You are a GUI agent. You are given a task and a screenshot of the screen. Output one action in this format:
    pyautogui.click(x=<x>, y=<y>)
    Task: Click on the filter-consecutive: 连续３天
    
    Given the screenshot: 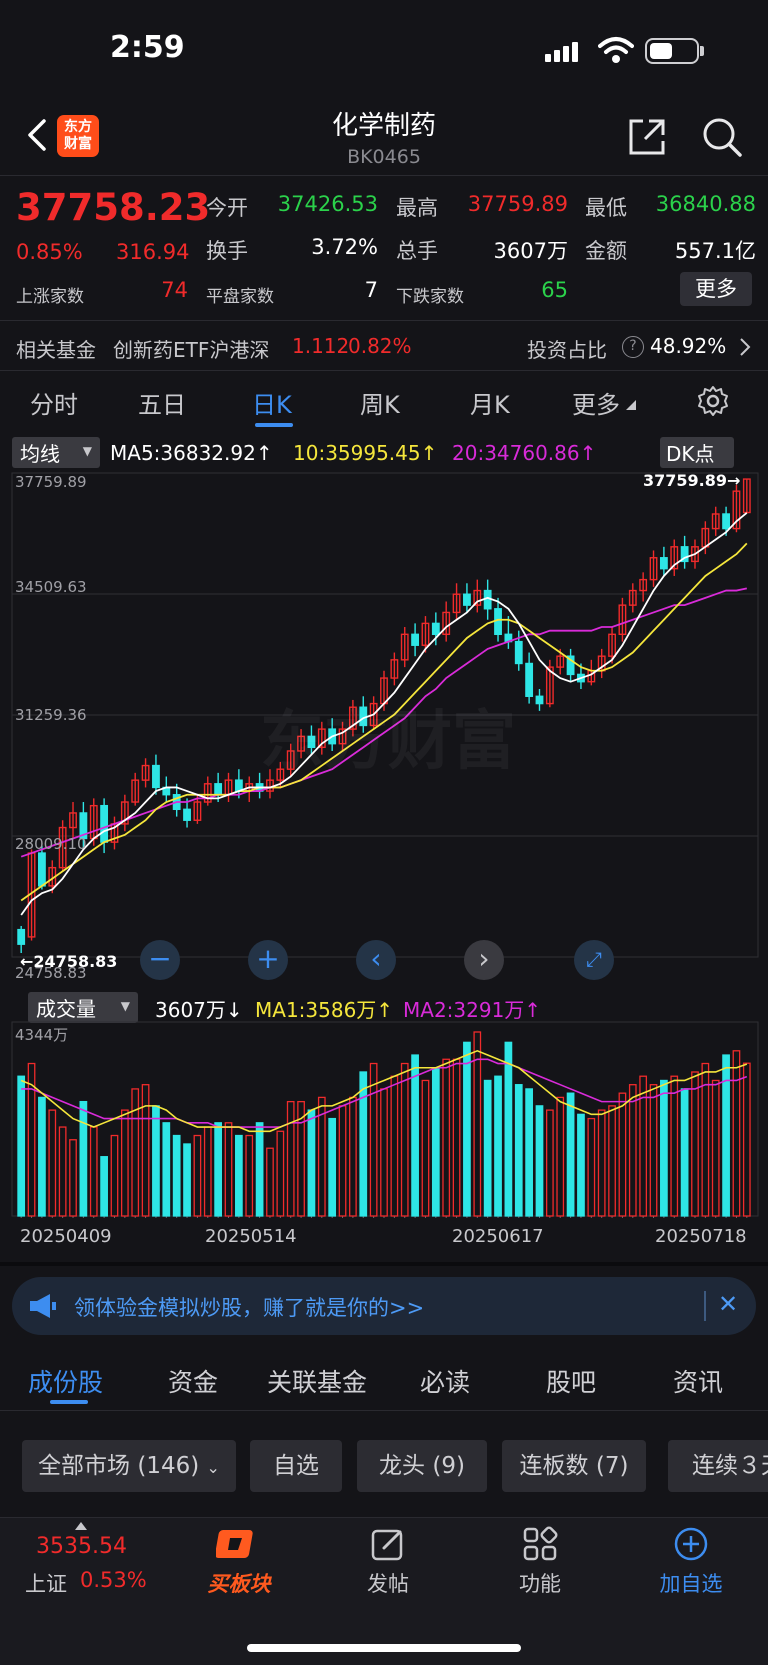 What is the action you would take?
    pyautogui.click(x=718, y=1466)
    